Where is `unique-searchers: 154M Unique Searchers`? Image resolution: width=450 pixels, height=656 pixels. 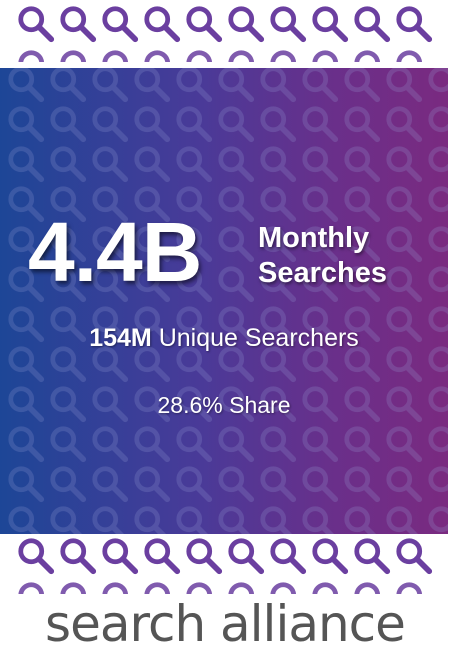 unique-searchers: 154M Unique Searchers is located at coordinates (224, 338).